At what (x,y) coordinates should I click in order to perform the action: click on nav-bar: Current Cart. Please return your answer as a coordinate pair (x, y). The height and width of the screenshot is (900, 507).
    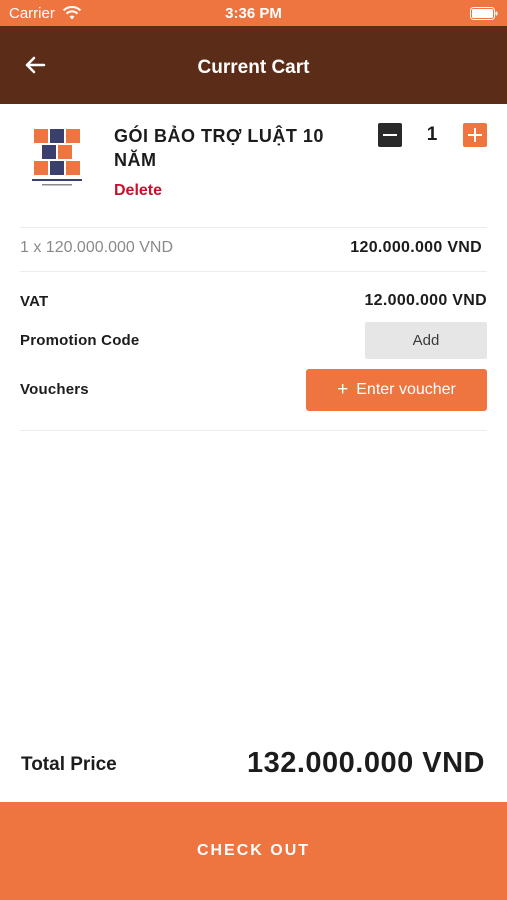
    Looking at the image, I should click on (253, 65).